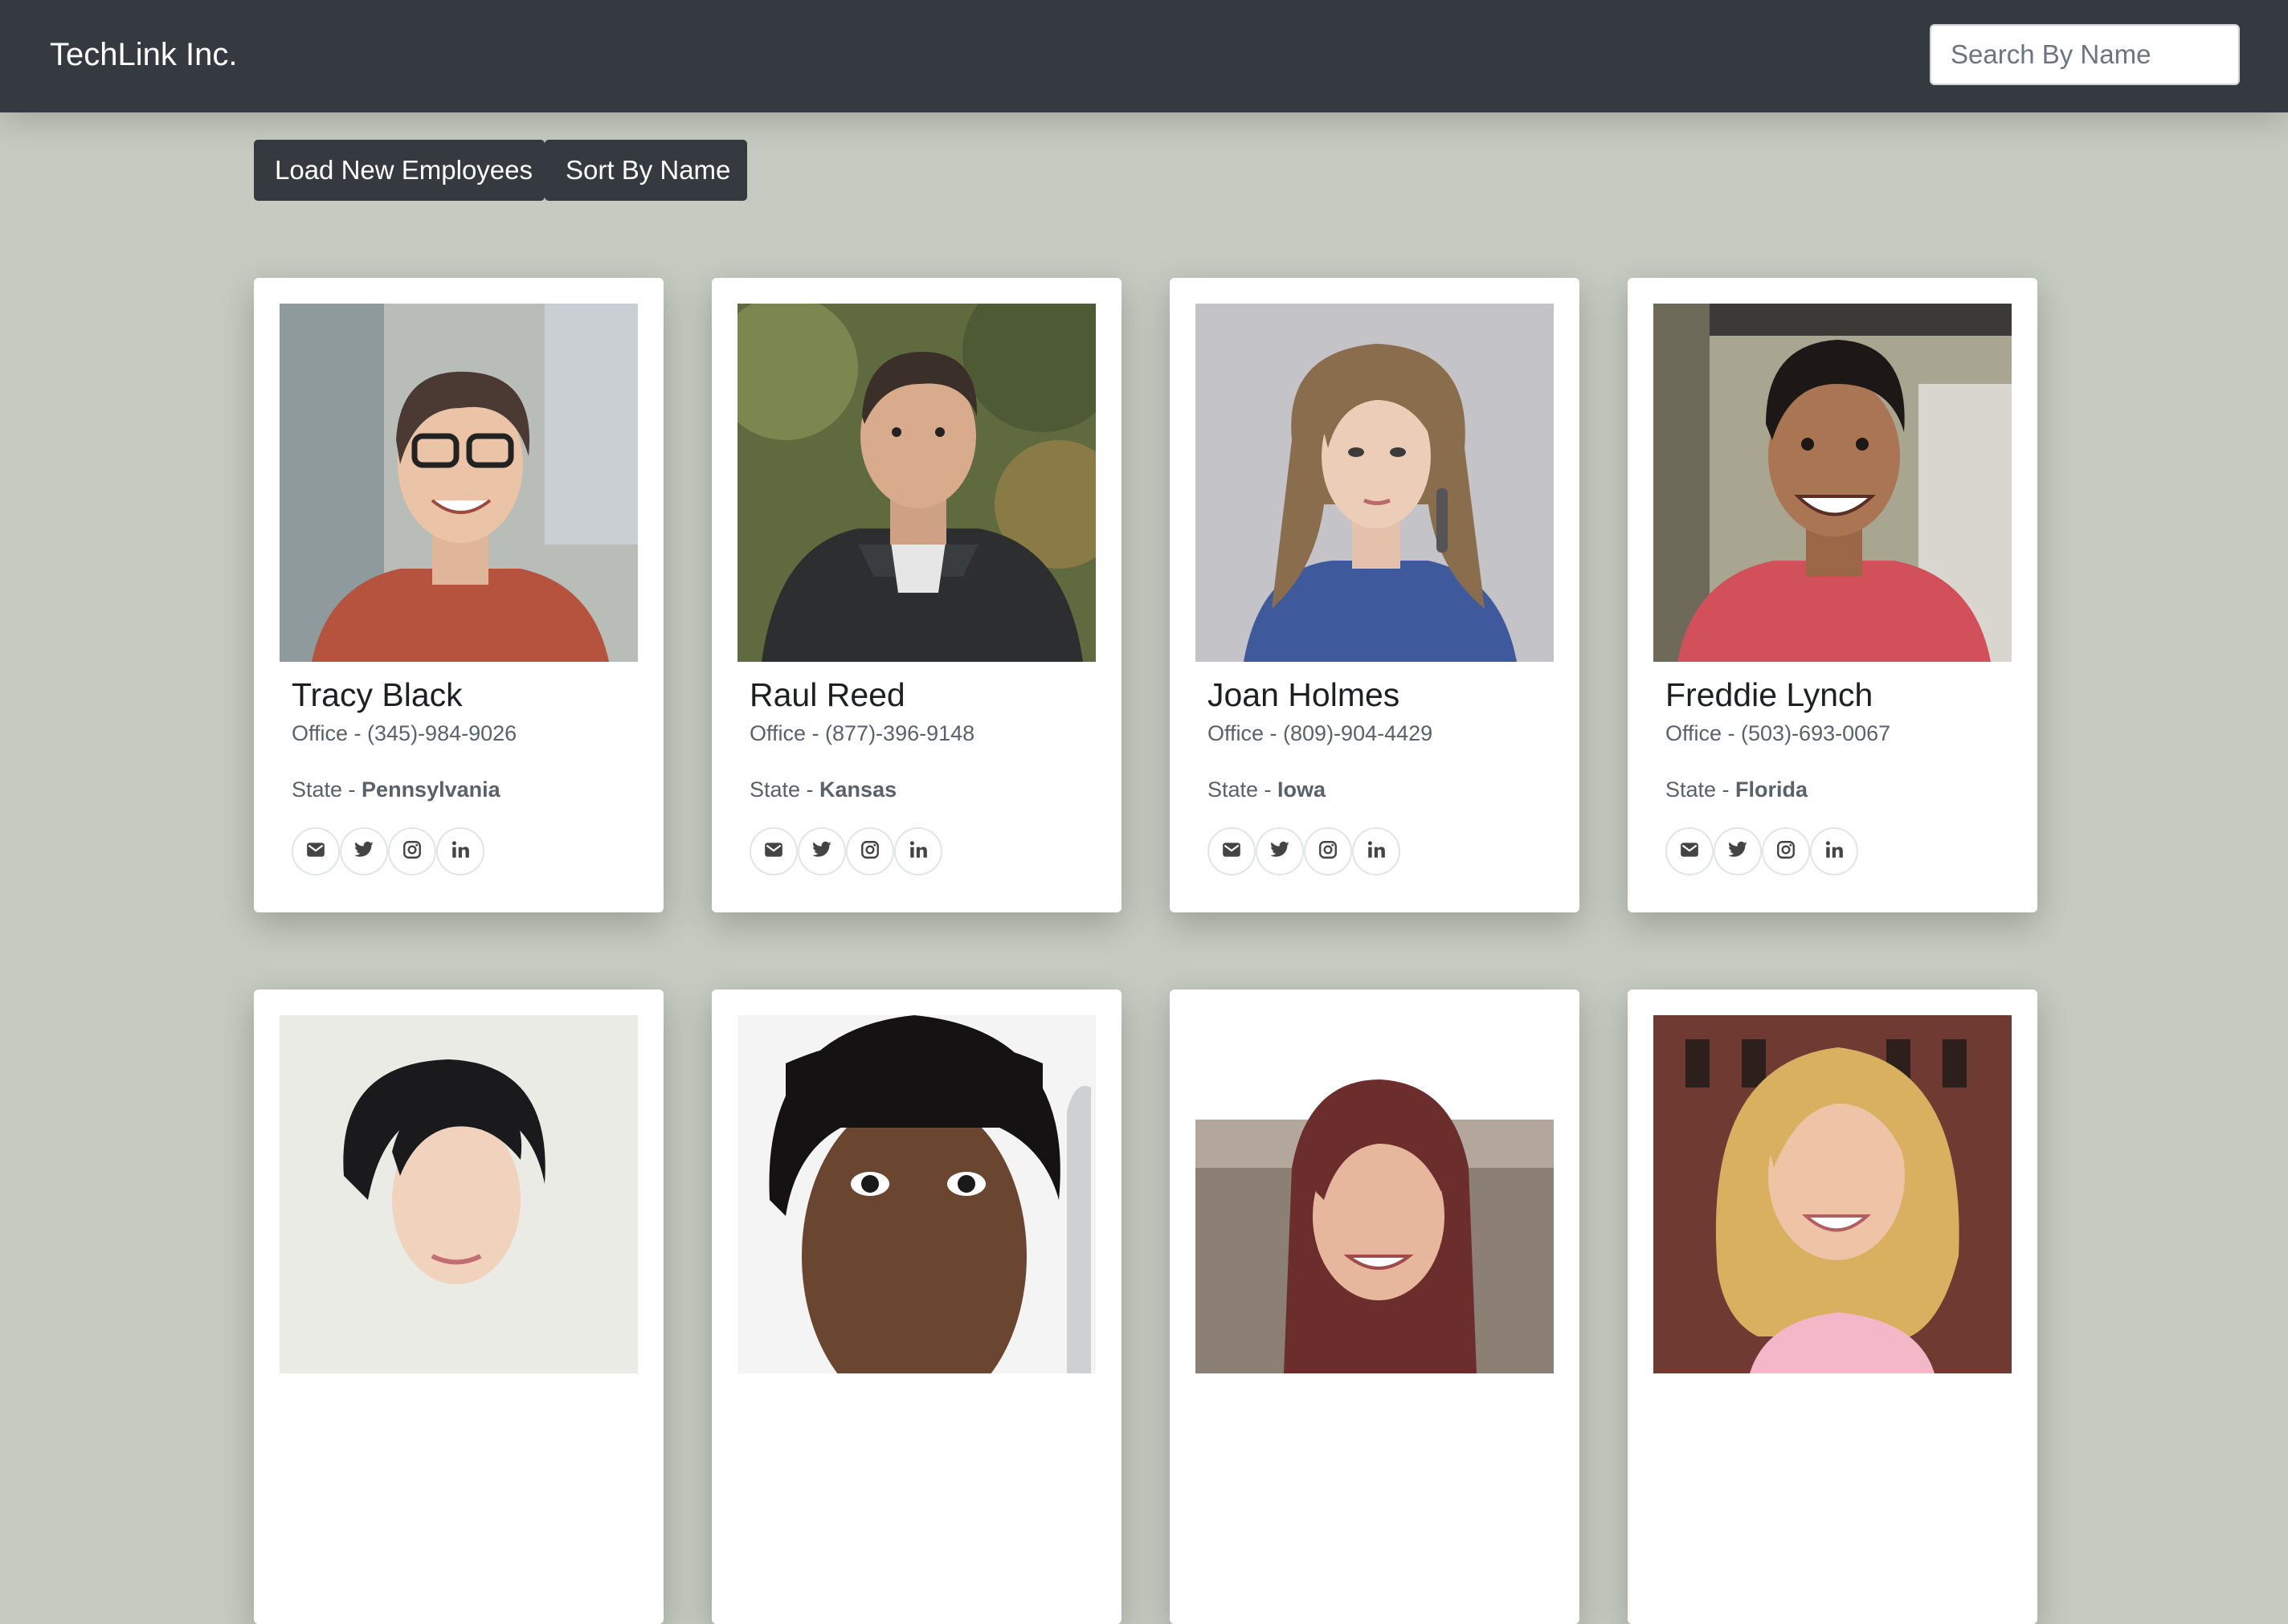 Image resolution: width=2288 pixels, height=1624 pixels. Describe the element at coordinates (1144, 56) in the screenshot. I see `navbar: TechLink Inc.` at that location.